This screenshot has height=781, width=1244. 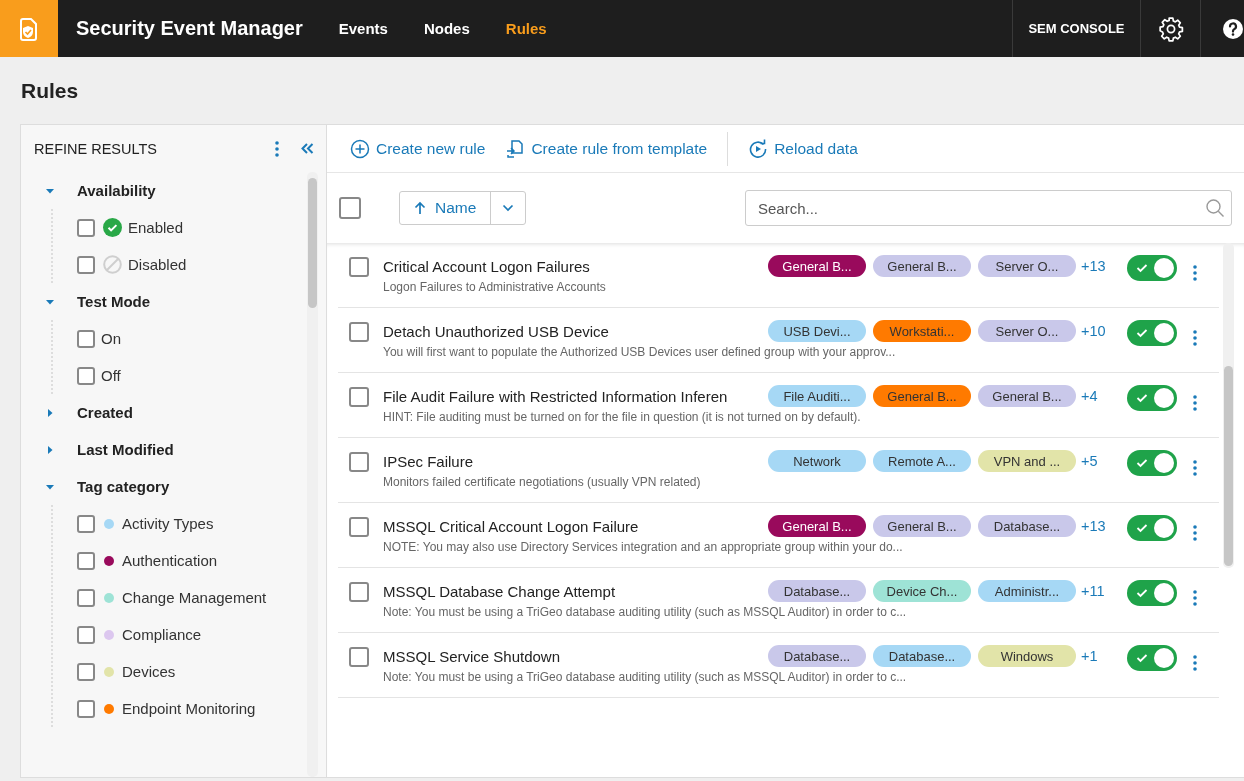 What do you see at coordinates (170, 560) in the screenshot?
I see `filter-option-label: Authentication` at bounding box center [170, 560].